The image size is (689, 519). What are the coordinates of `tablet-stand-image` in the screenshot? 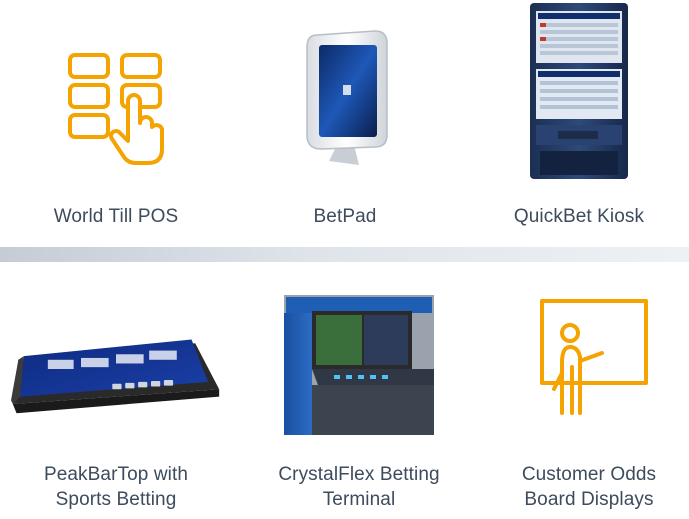 It's located at (345, 99).